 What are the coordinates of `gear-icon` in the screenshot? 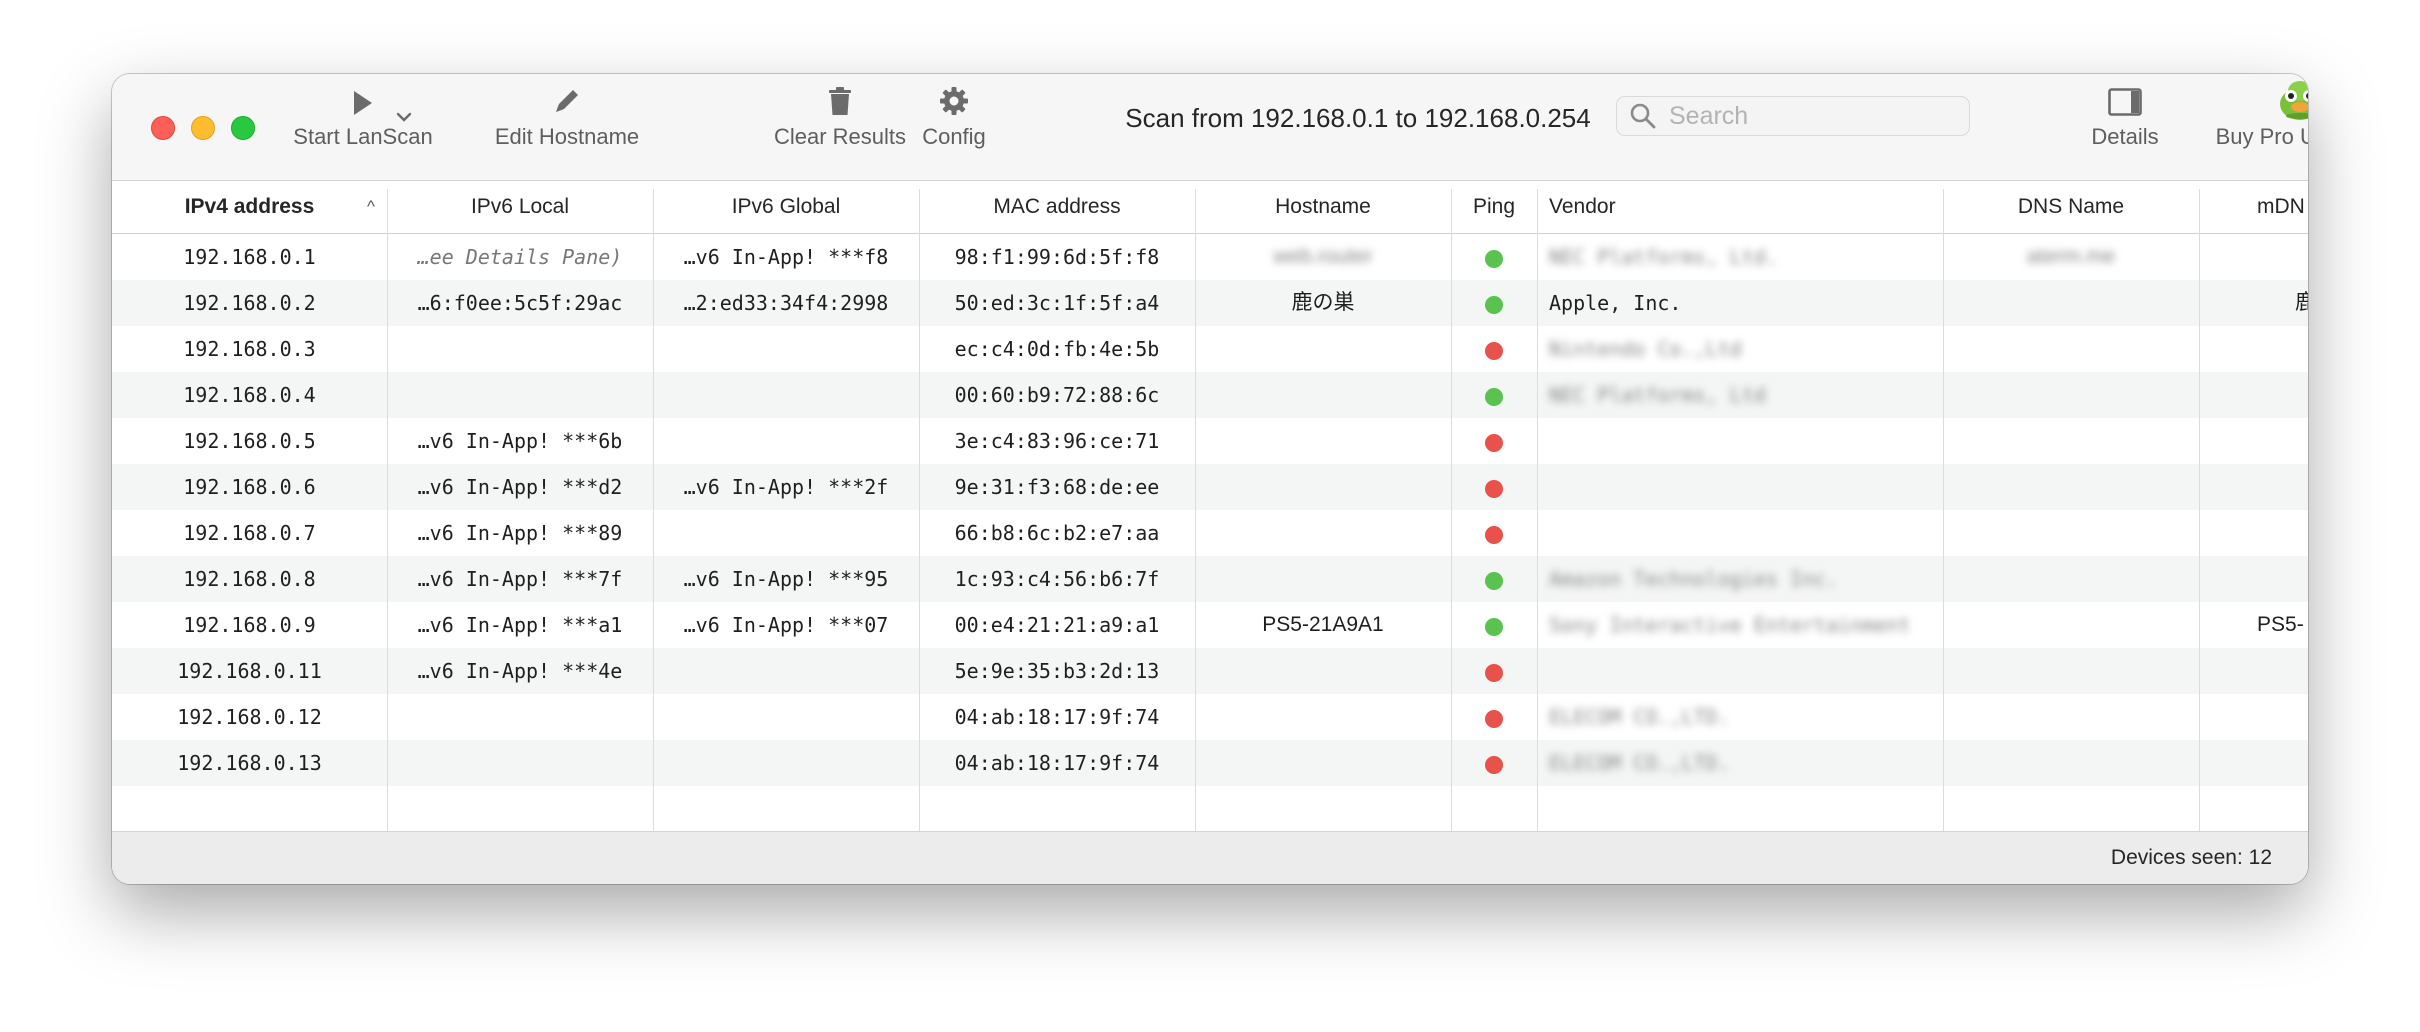 It's located at (954, 101).